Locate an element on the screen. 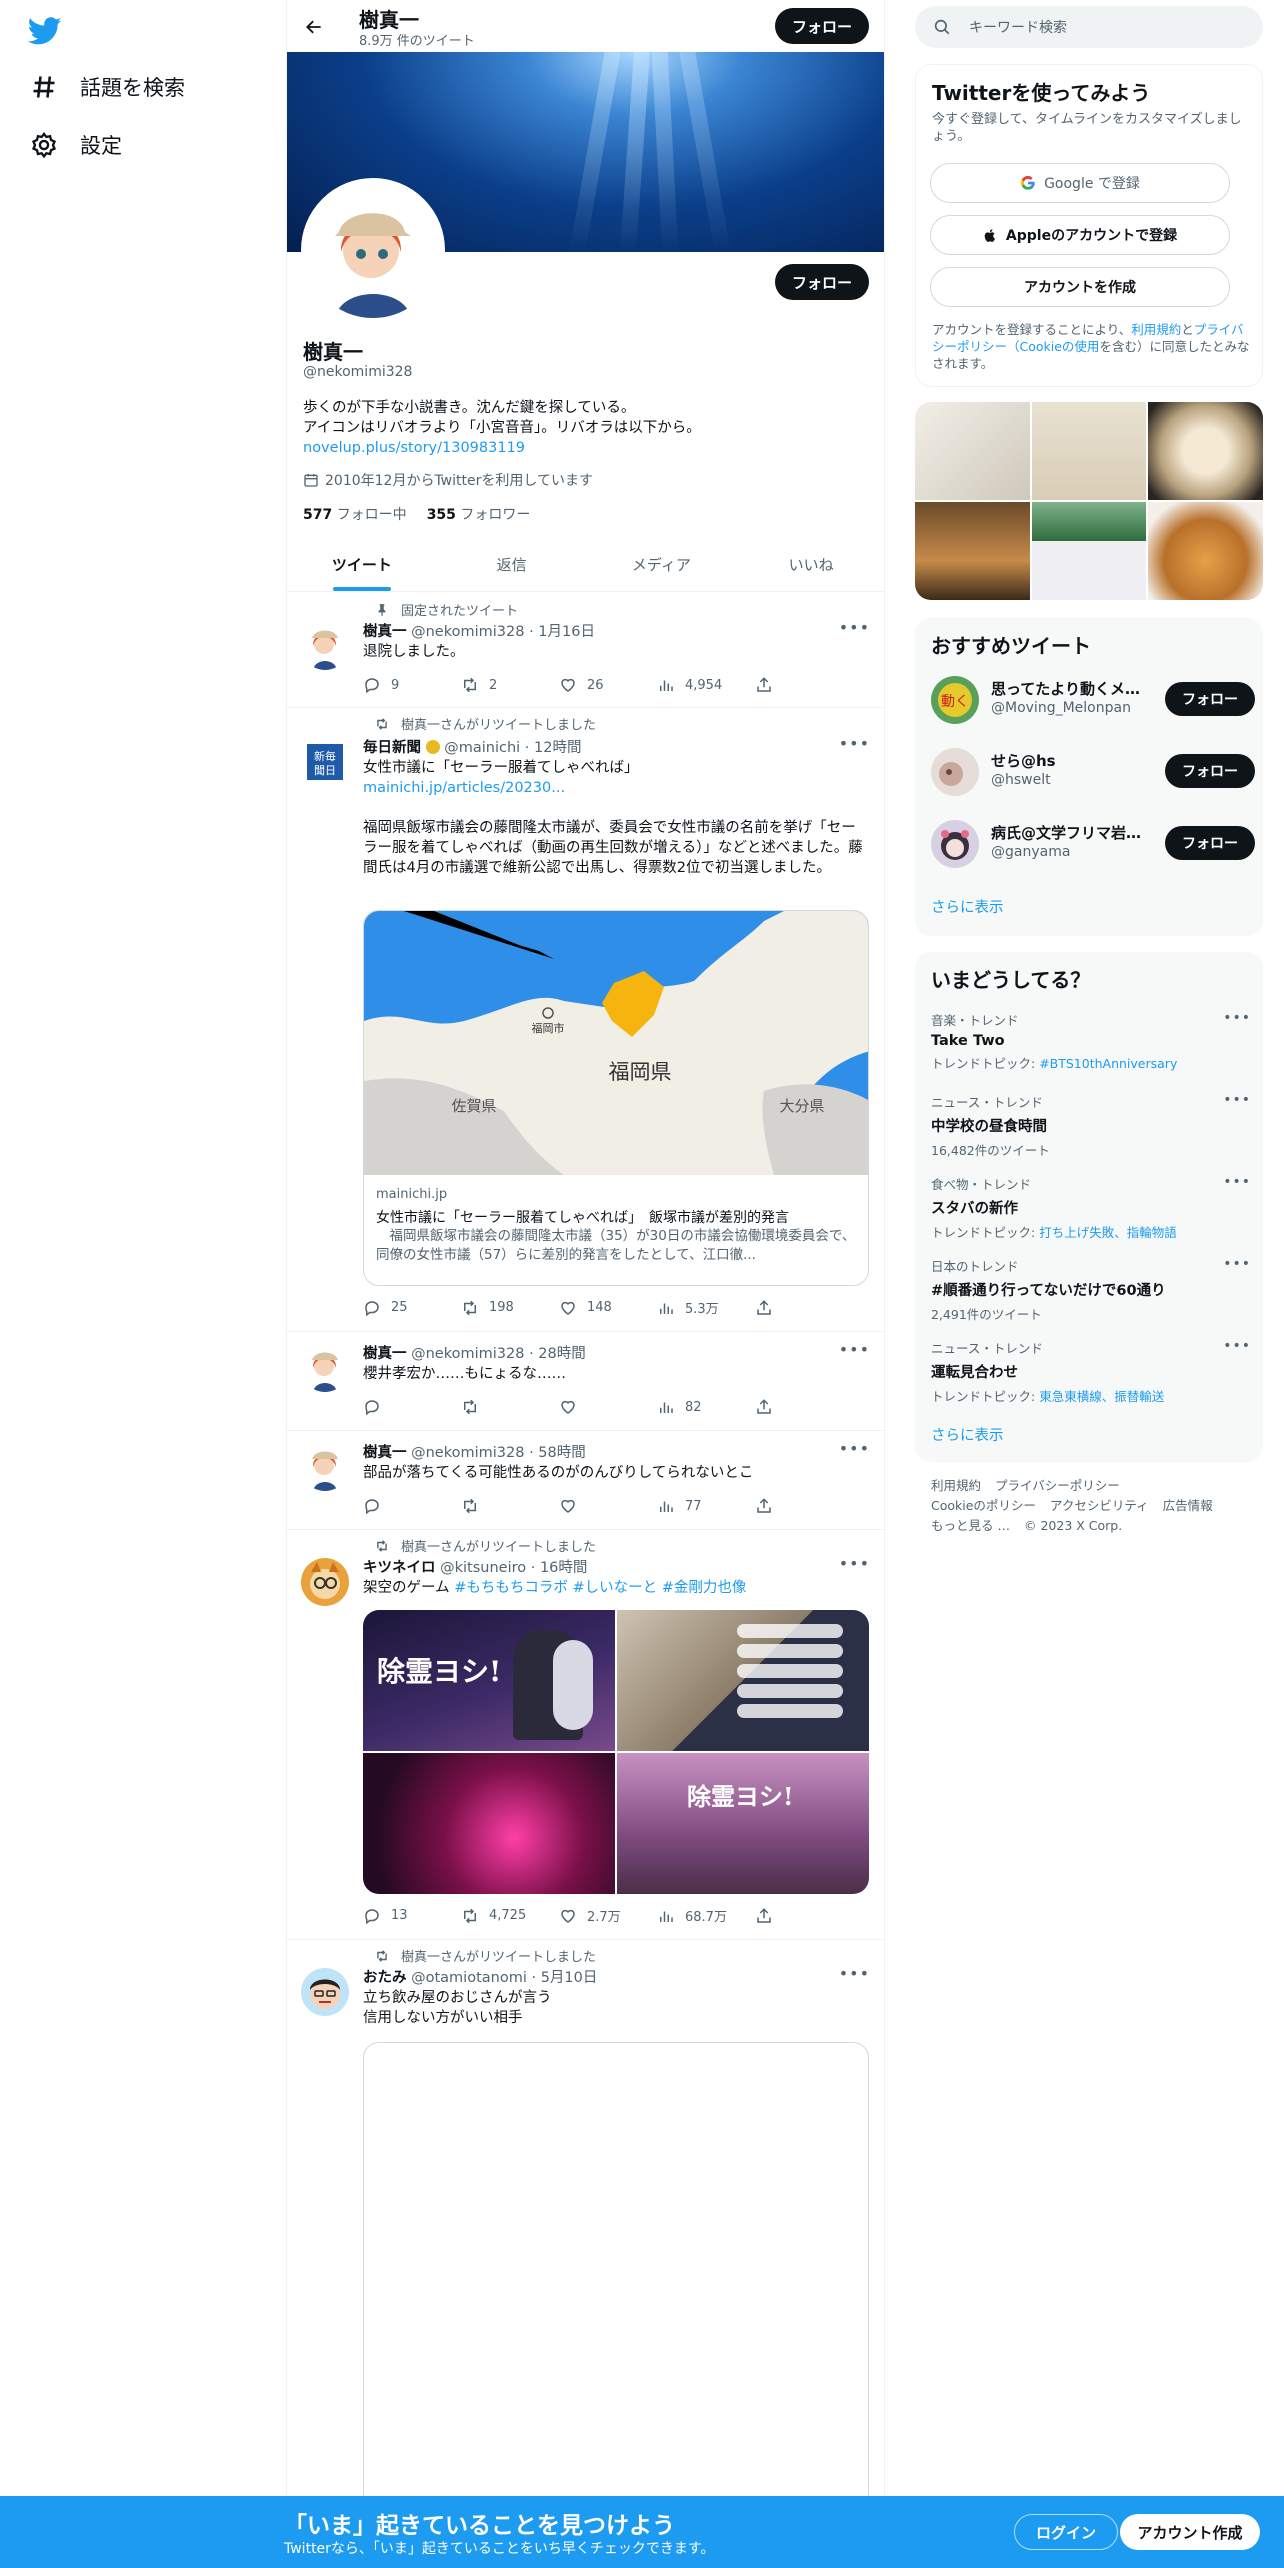 The image size is (1284, 2568). trend-item: ニュース・トレンド 中学校の昼食時間 16,482件のツイート ••• is located at coordinates (1091, 1125).